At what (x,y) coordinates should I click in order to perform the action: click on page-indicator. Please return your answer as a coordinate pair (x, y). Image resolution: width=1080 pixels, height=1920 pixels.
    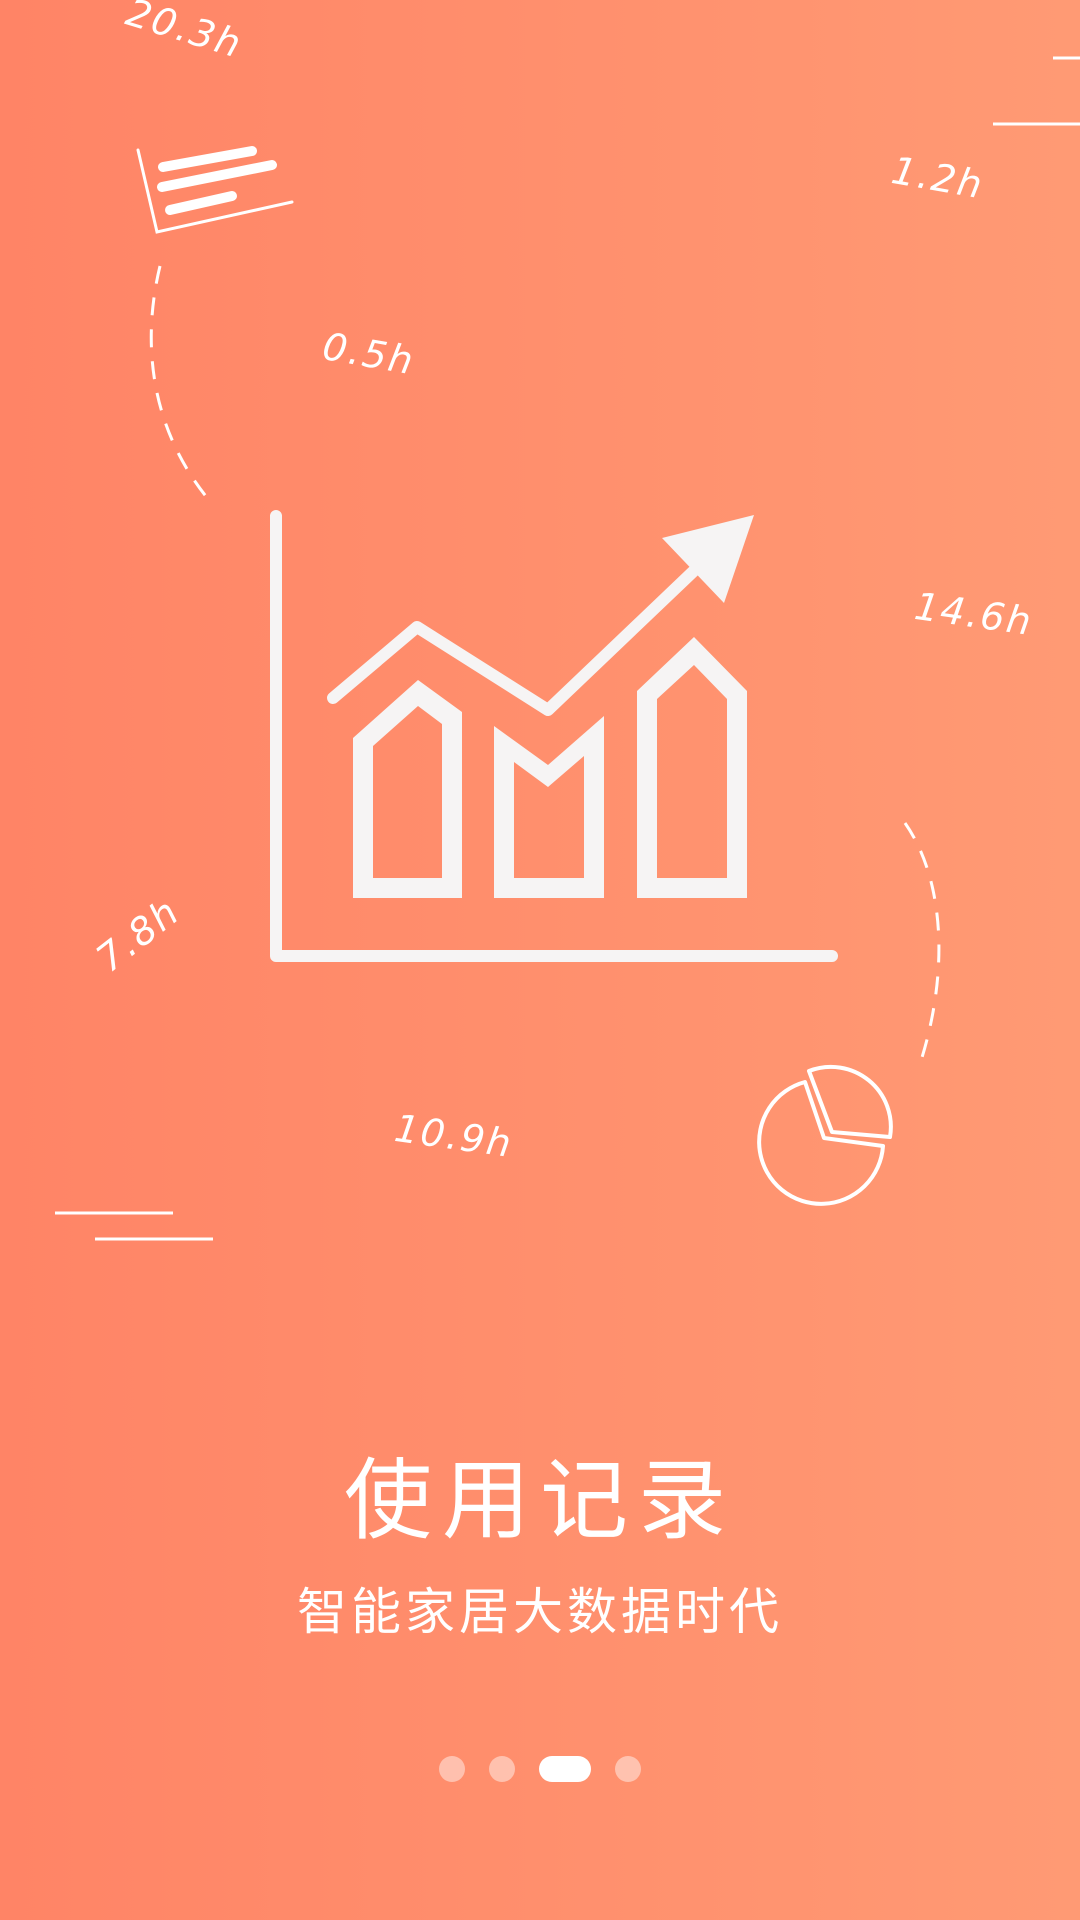
    Looking at the image, I should click on (540, 1769).